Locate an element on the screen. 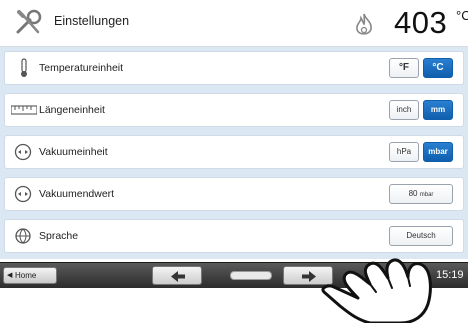  home-label: Home is located at coordinates (26, 275).